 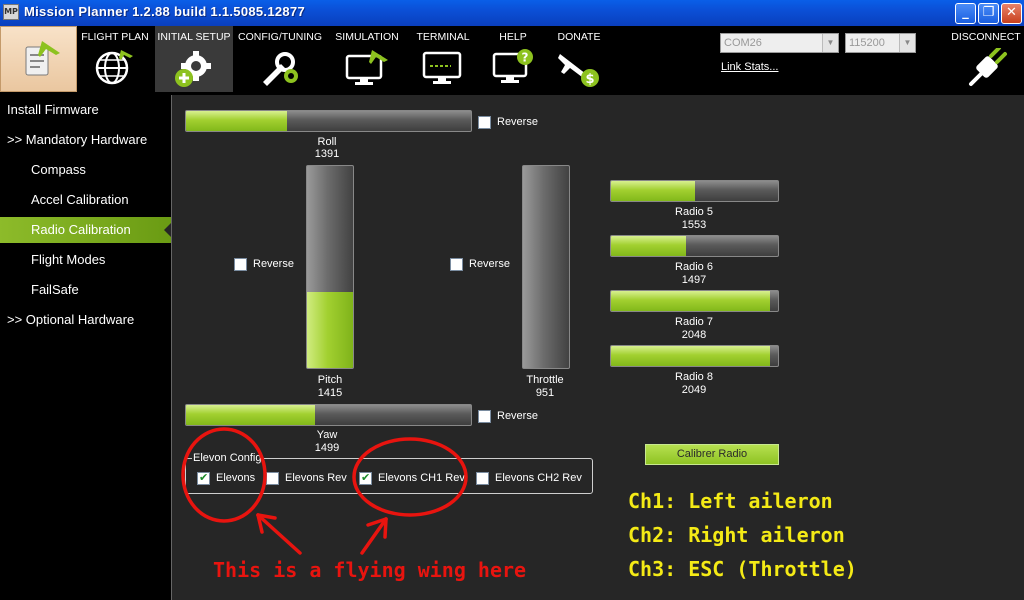 I want to click on yaw-name: Yaw, so click(x=327, y=435).